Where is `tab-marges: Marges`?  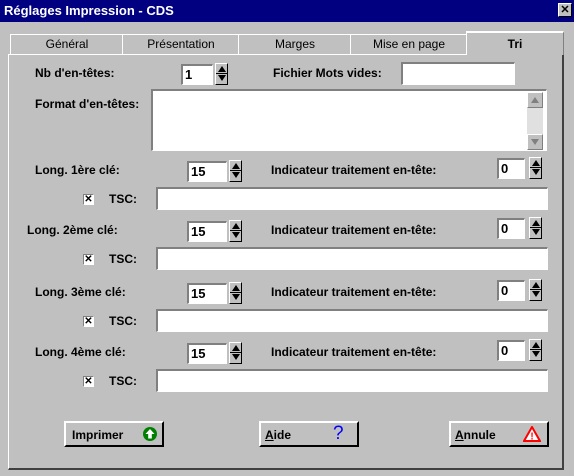 tab-marges: Marges is located at coordinates (295, 44).